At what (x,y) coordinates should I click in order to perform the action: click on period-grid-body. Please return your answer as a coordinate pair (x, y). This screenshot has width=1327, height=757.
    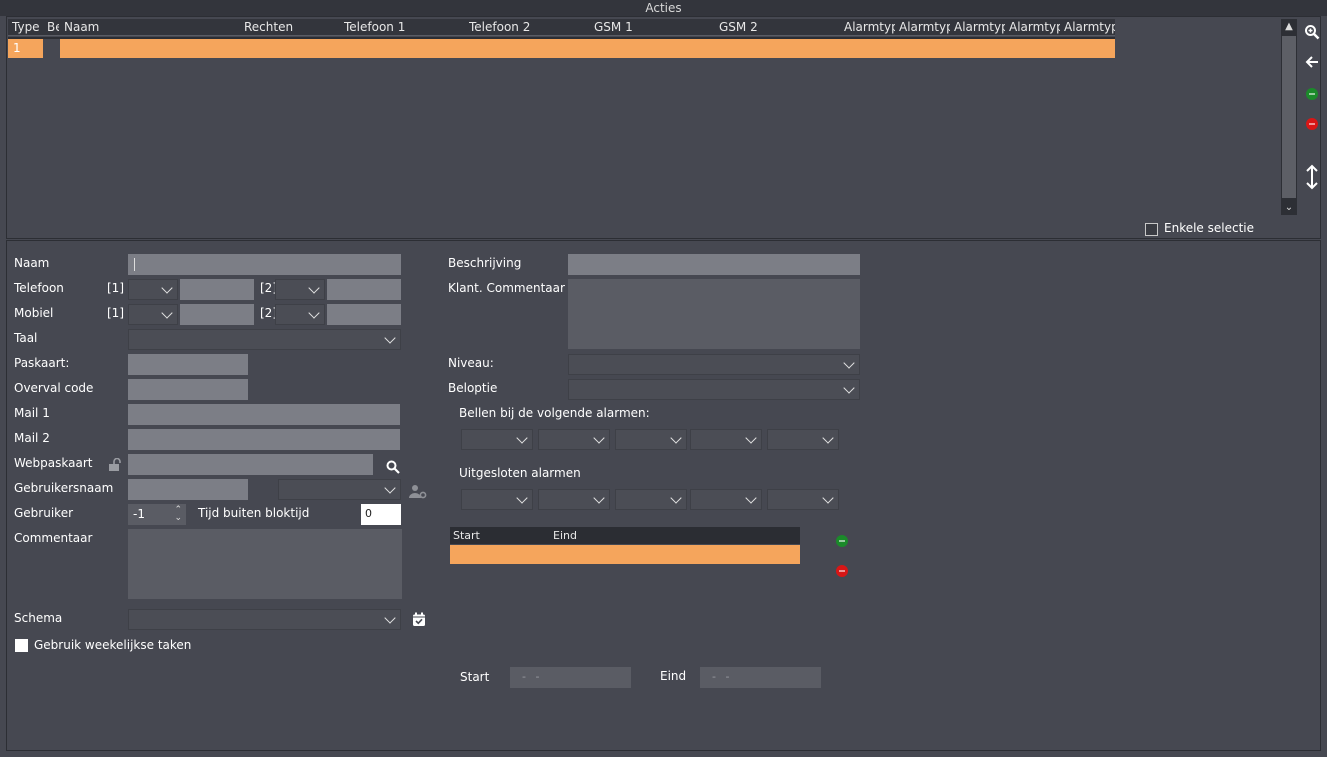
    Looking at the image, I should click on (625, 610).